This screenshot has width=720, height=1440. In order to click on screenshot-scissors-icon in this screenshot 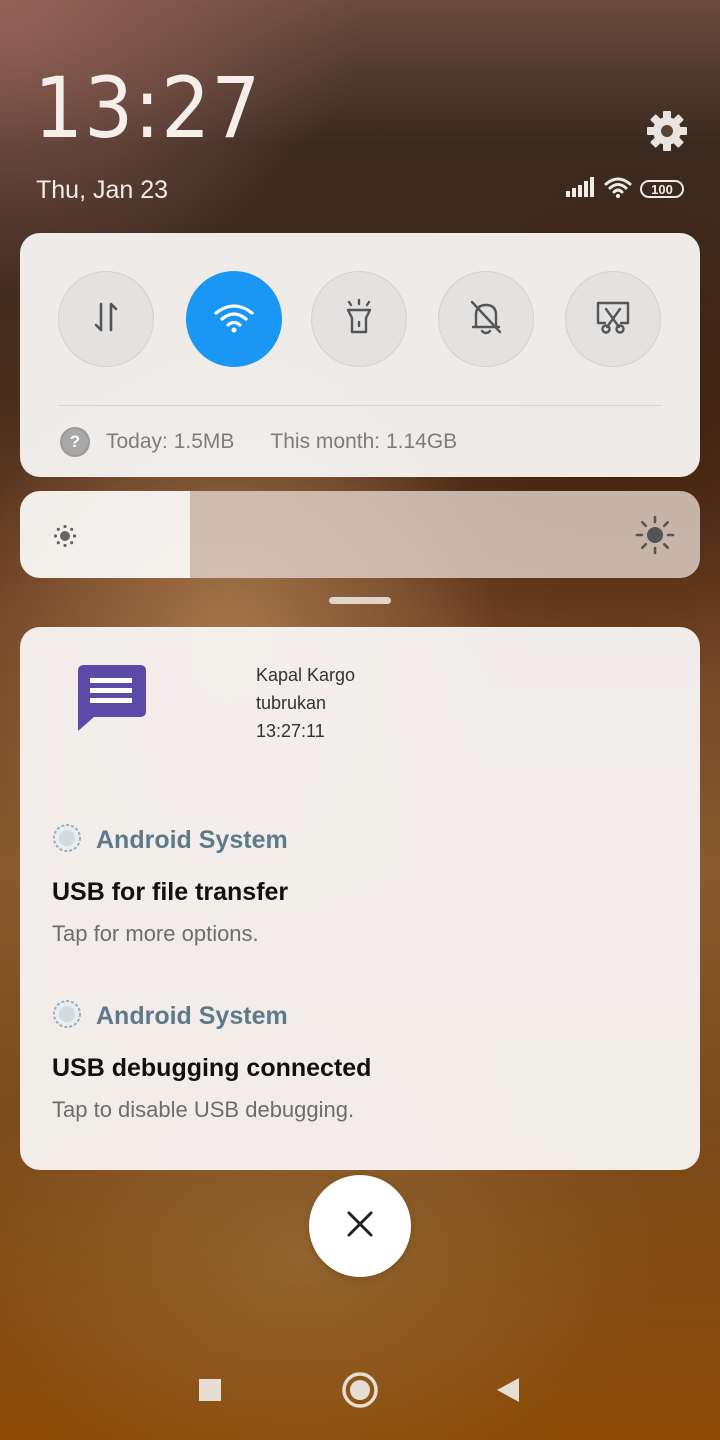, I will do `click(613, 319)`.